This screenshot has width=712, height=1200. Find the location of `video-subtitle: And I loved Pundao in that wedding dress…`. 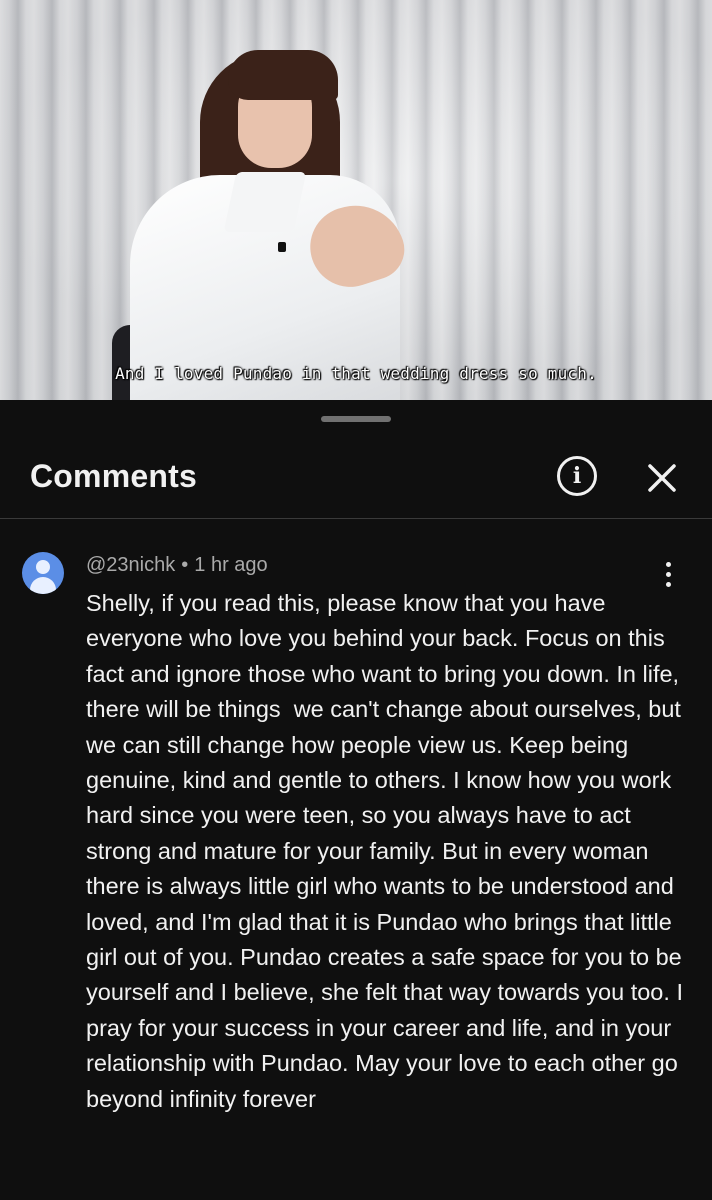

video-subtitle: And I loved Pundao in that wedding dress… is located at coordinates (356, 373).